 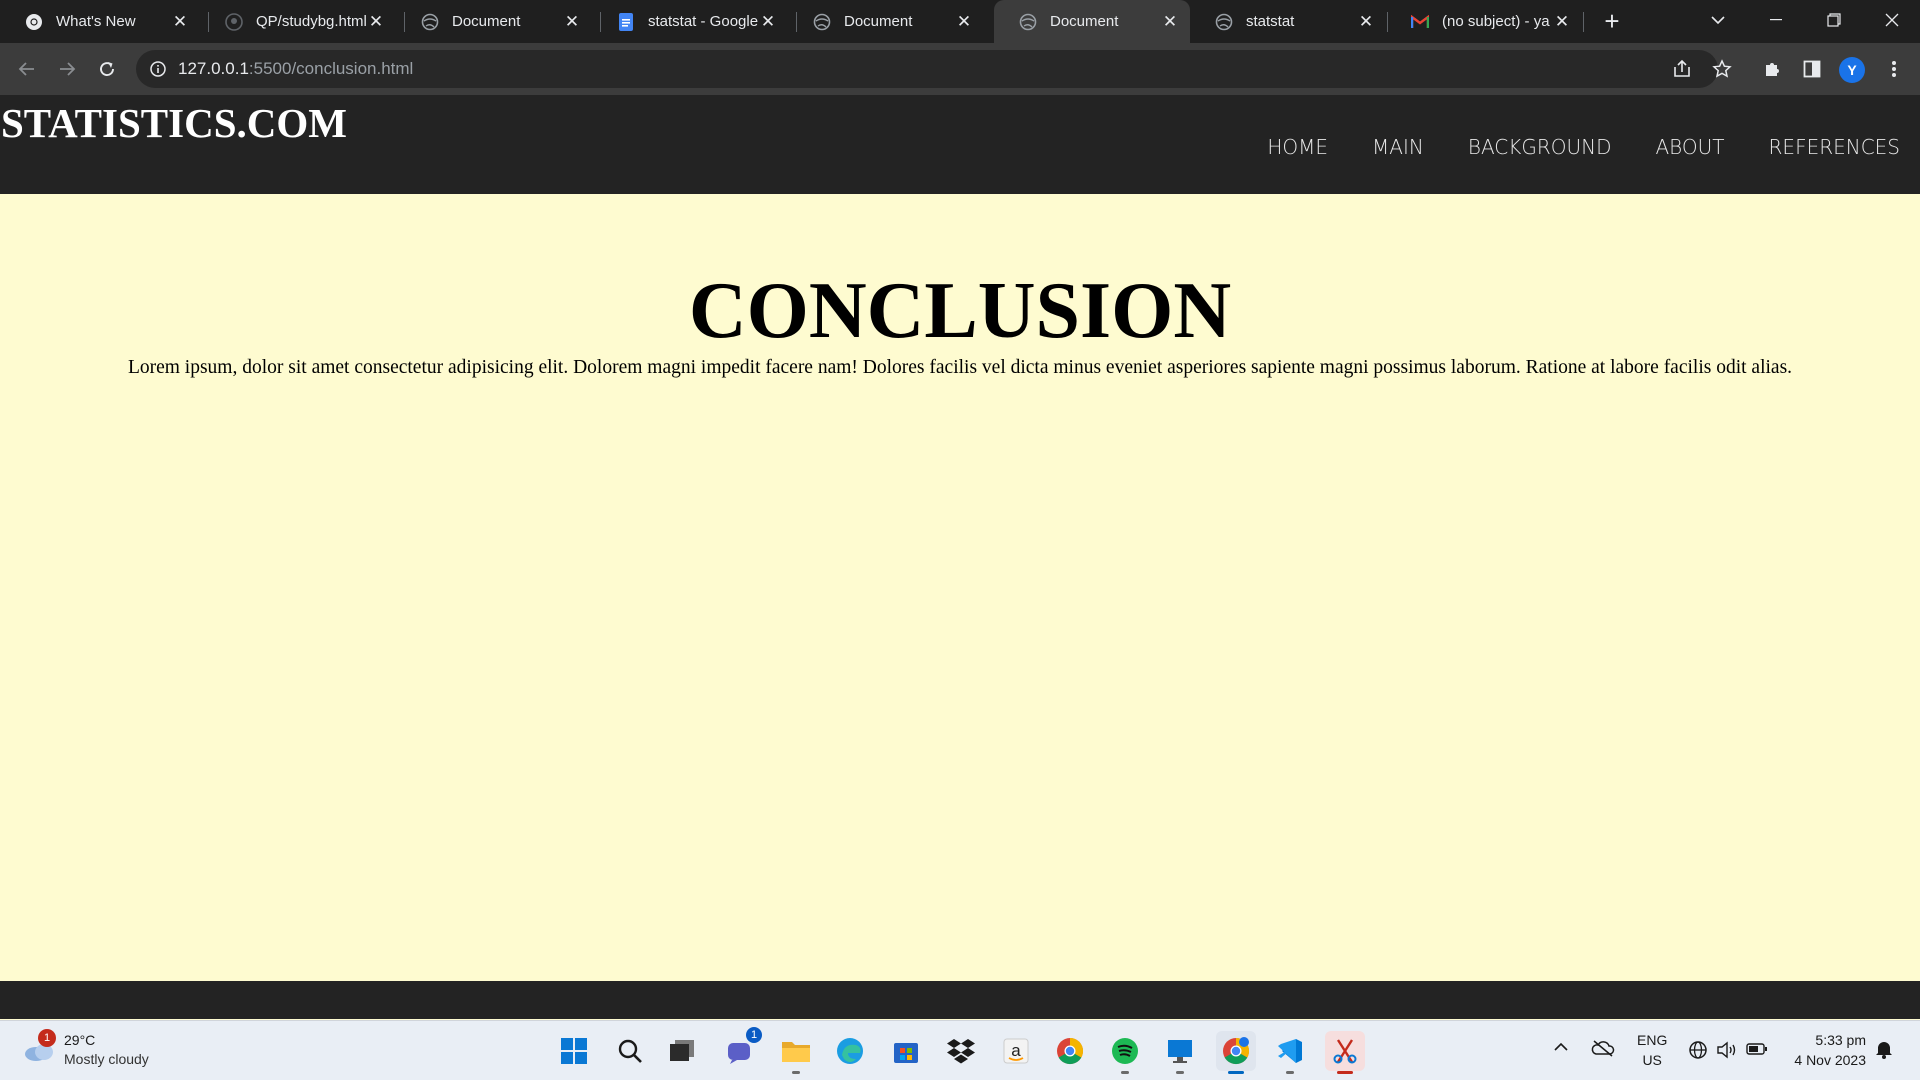 What do you see at coordinates (1892, 20) in the screenshot?
I see `close-window-button` at bounding box center [1892, 20].